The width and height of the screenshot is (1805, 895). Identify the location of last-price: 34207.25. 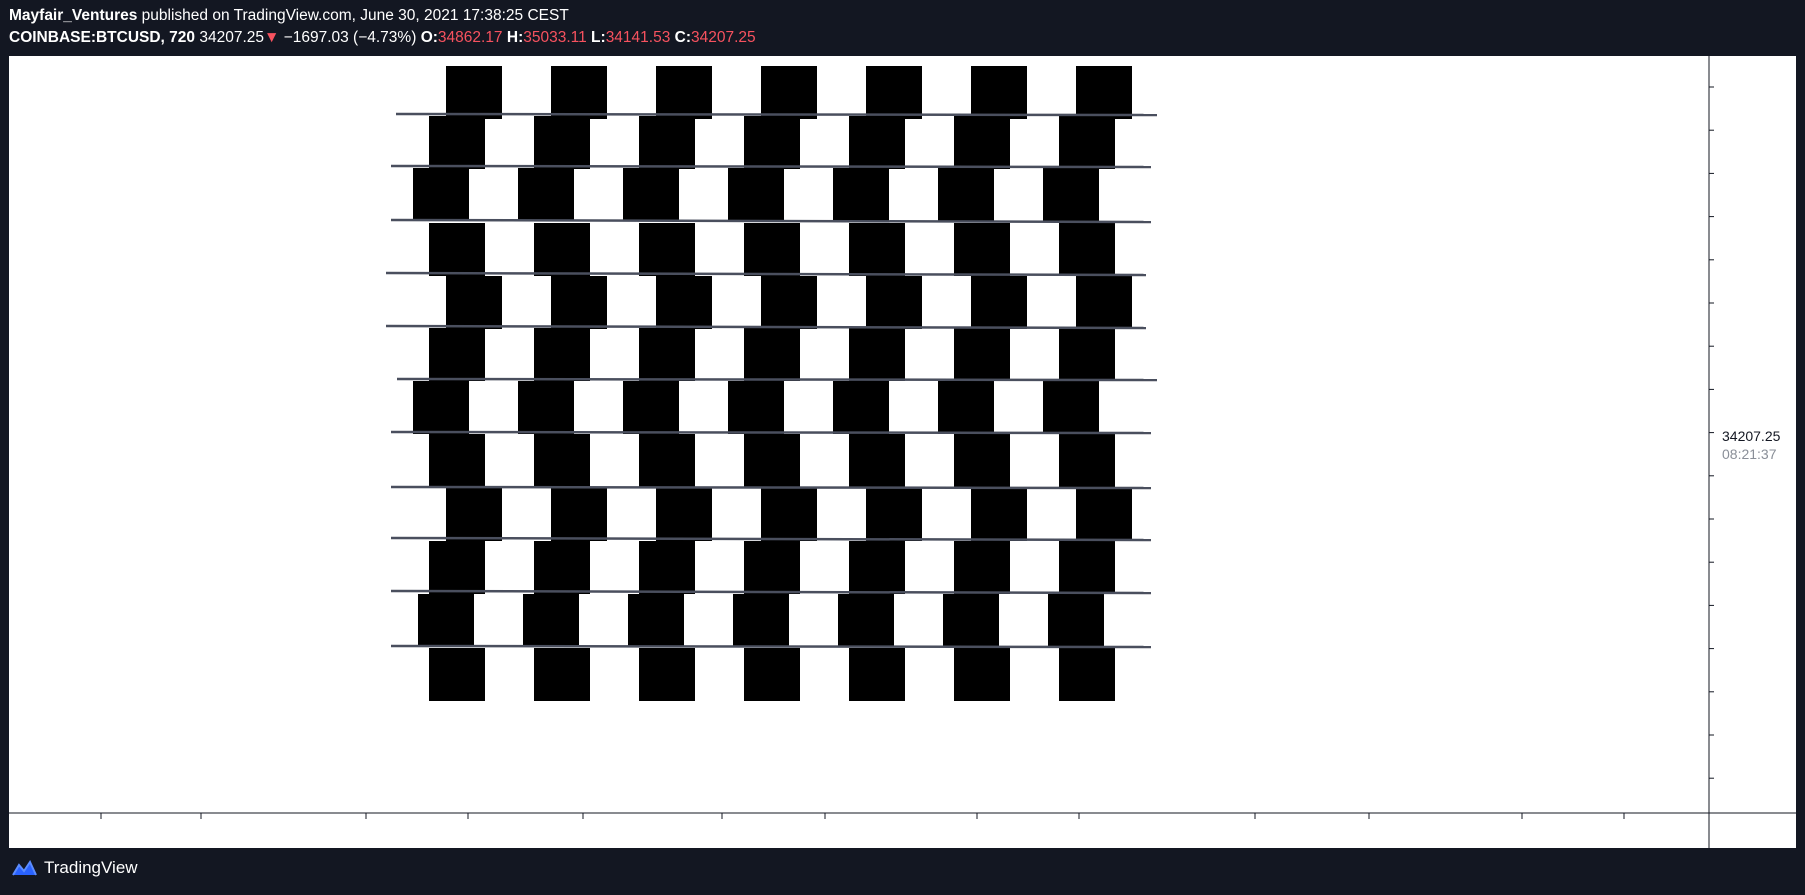
(231, 37).